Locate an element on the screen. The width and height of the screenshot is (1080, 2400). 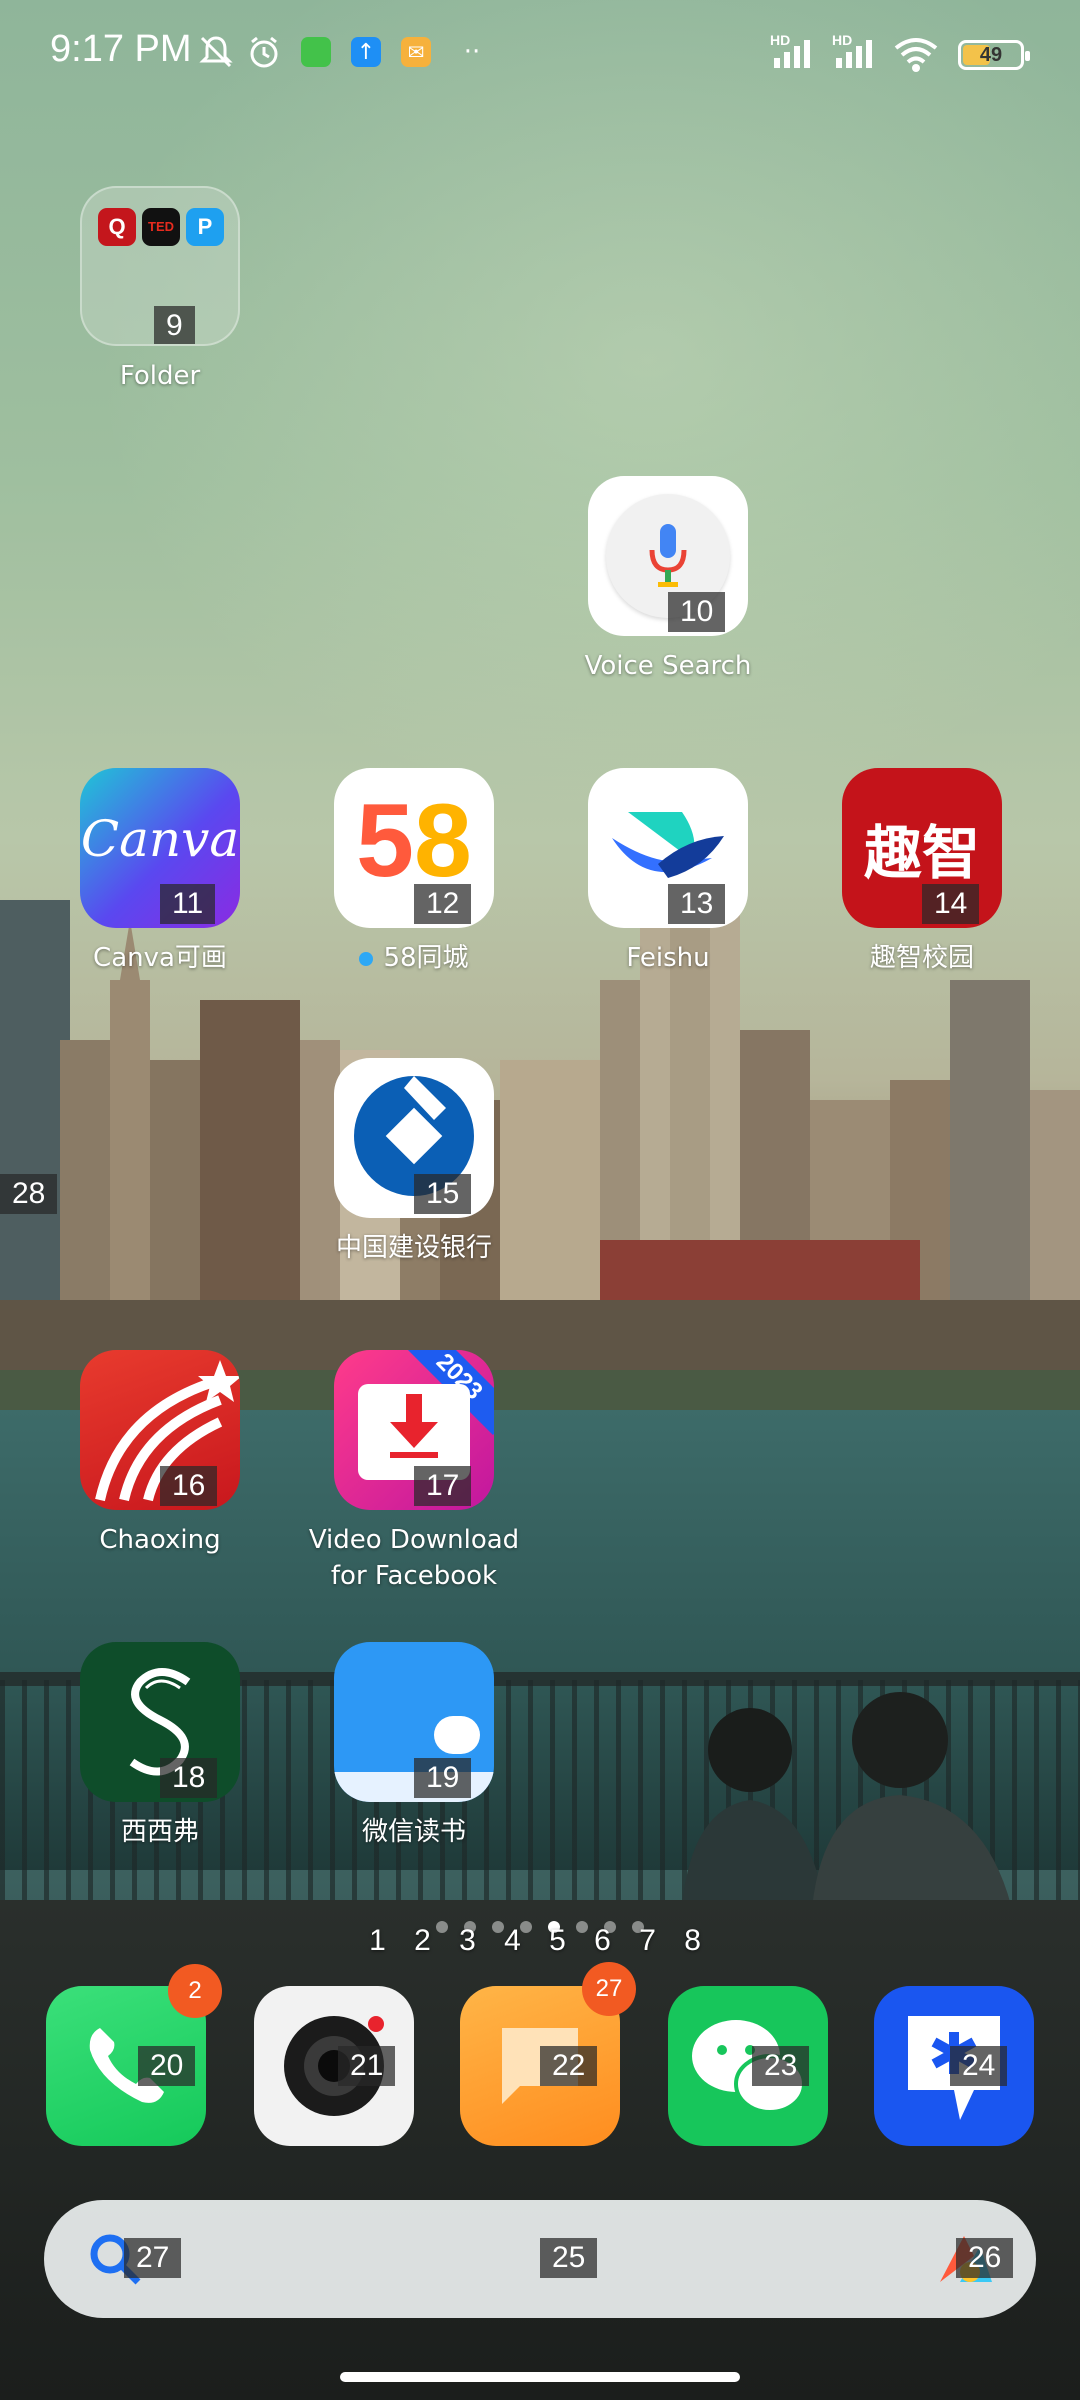
app-ccb: 15 中国建设银行 is located at coordinates (414, 1162).